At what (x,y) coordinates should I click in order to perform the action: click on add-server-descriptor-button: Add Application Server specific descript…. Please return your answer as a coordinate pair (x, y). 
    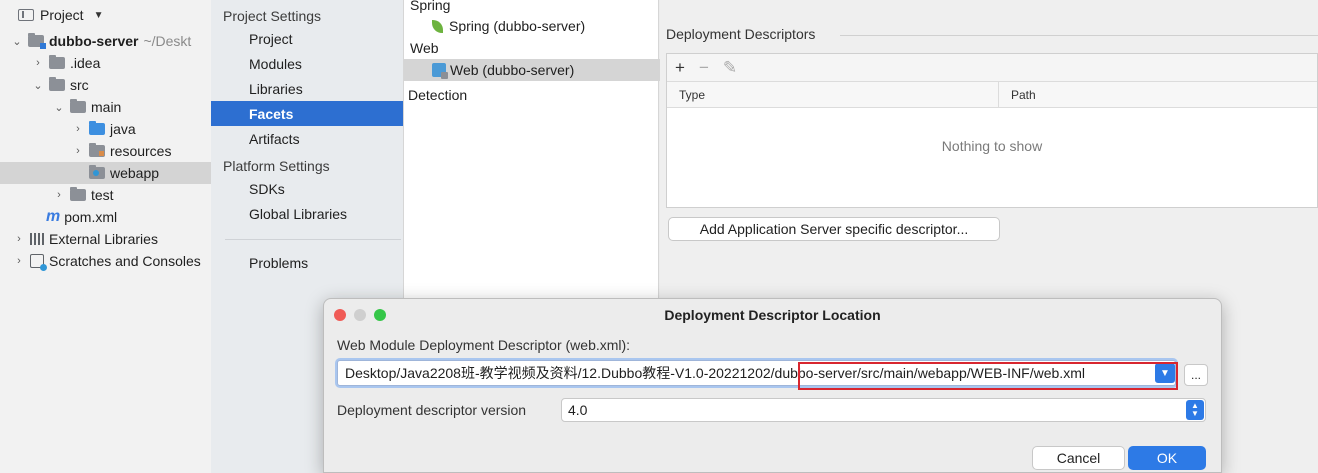
    Looking at the image, I should click on (834, 229).